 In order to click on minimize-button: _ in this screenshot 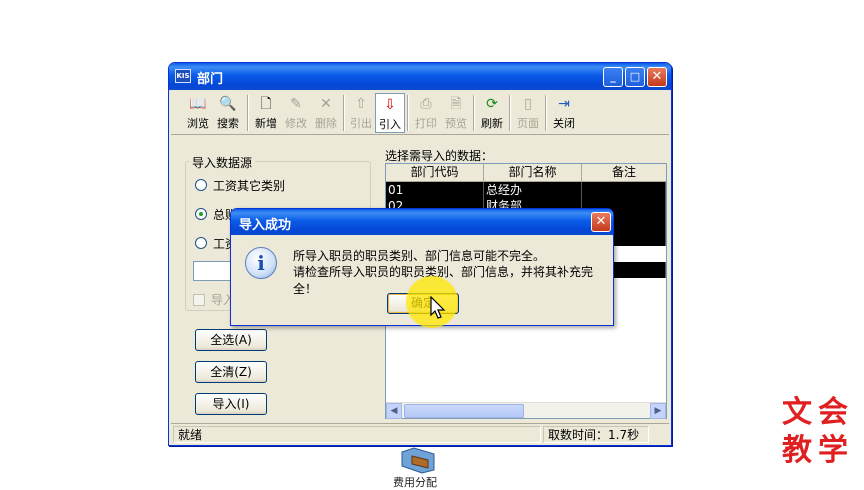, I will do `click(613, 77)`.